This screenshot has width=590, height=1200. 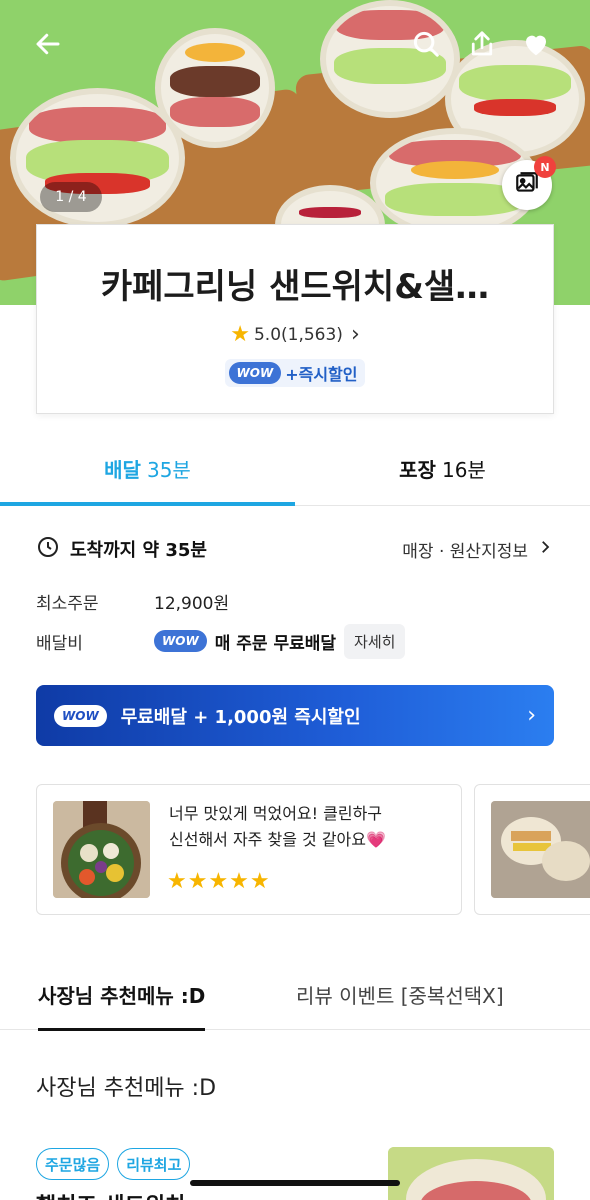 What do you see at coordinates (295, 994) in the screenshot?
I see `menu-category-tabs: 사장님 추천메뉴 :D 리뷰 이벤트 [중복선택X]` at bounding box center [295, 994].